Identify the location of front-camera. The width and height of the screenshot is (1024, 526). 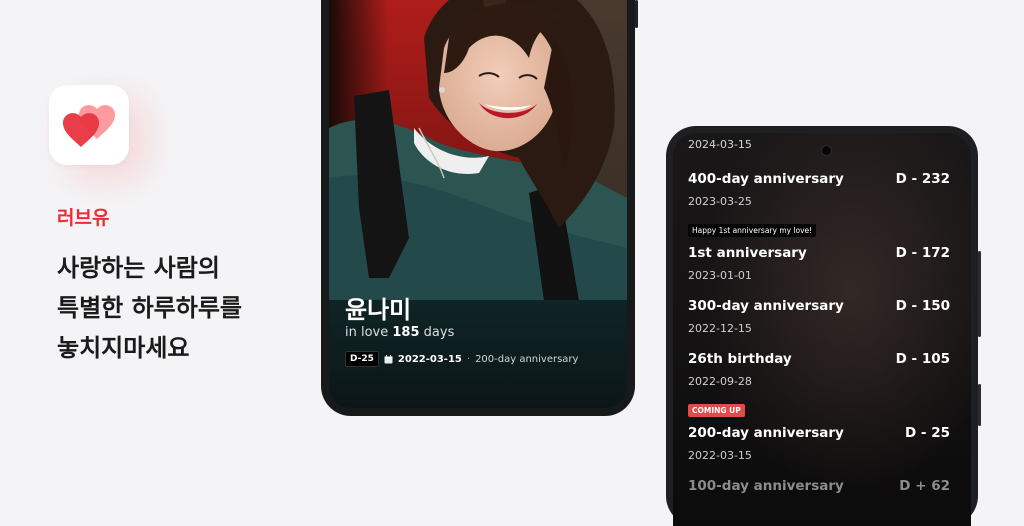
(826, 150).